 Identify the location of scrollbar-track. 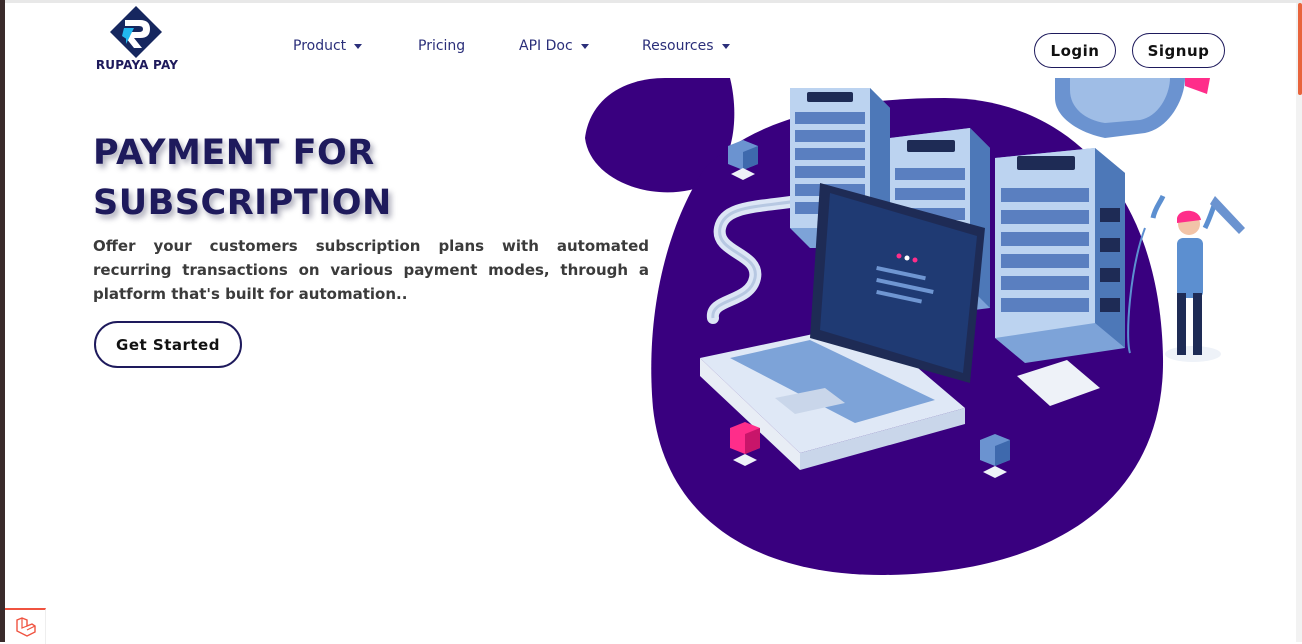
(1299, 322).